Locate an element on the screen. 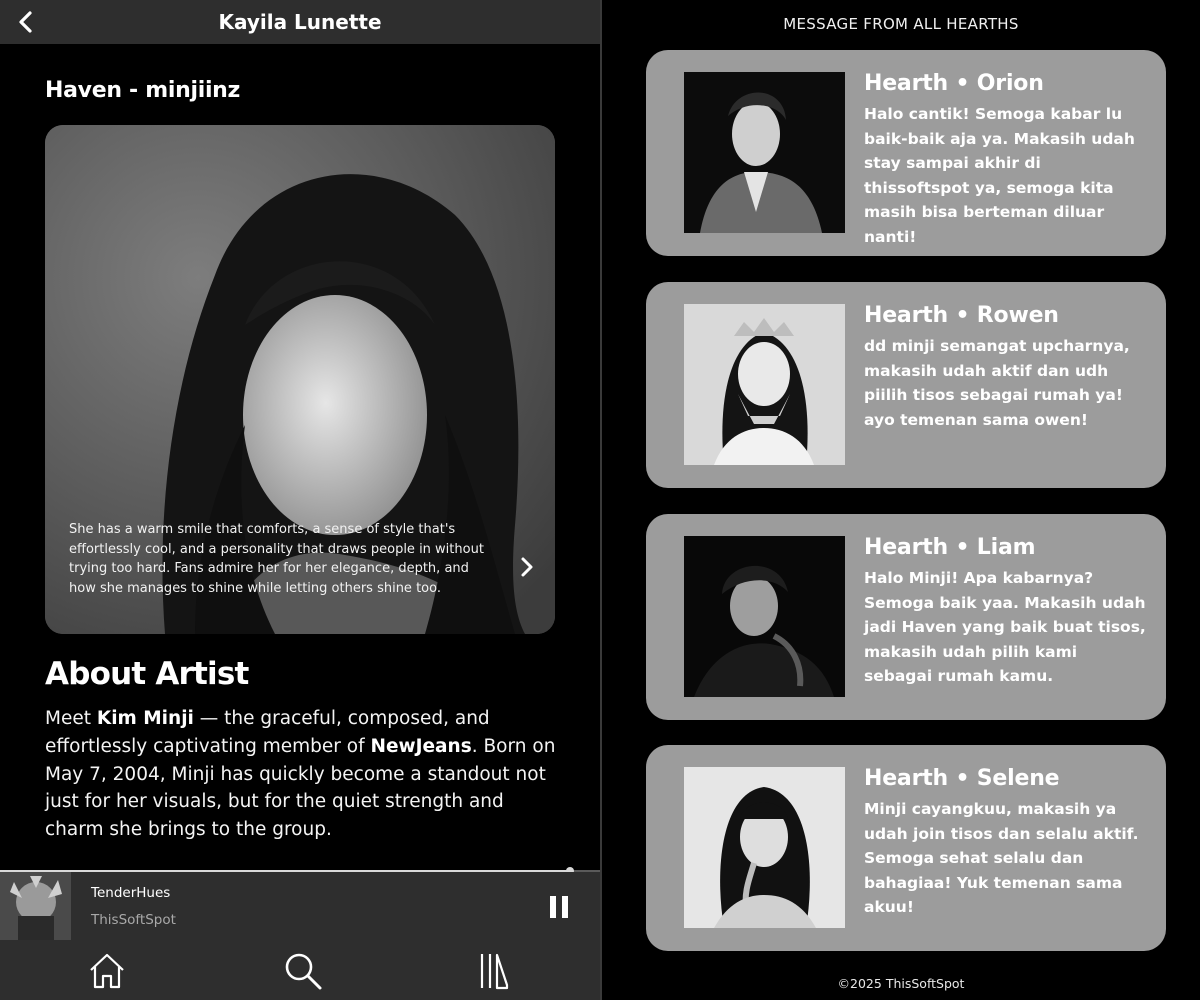  album-art is located at coordinates (35, 906).